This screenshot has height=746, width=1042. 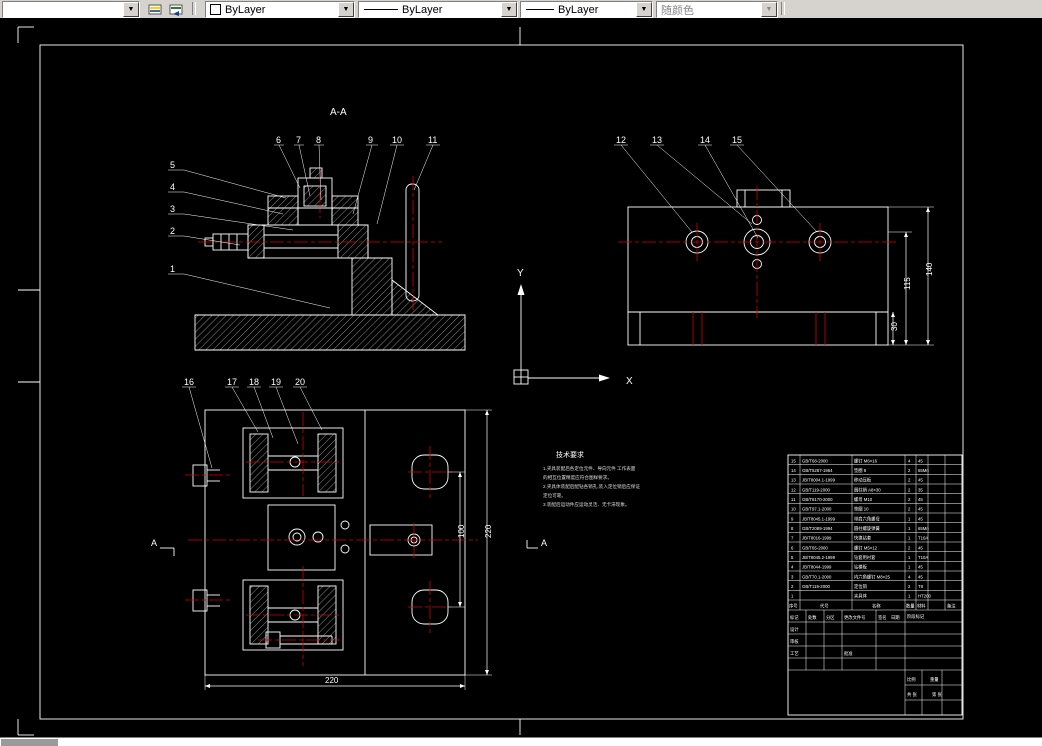 What do you see at coordinates (300, 382) in the screenshot?
I see `callout-20: 20` at bounding box center [300, 382].